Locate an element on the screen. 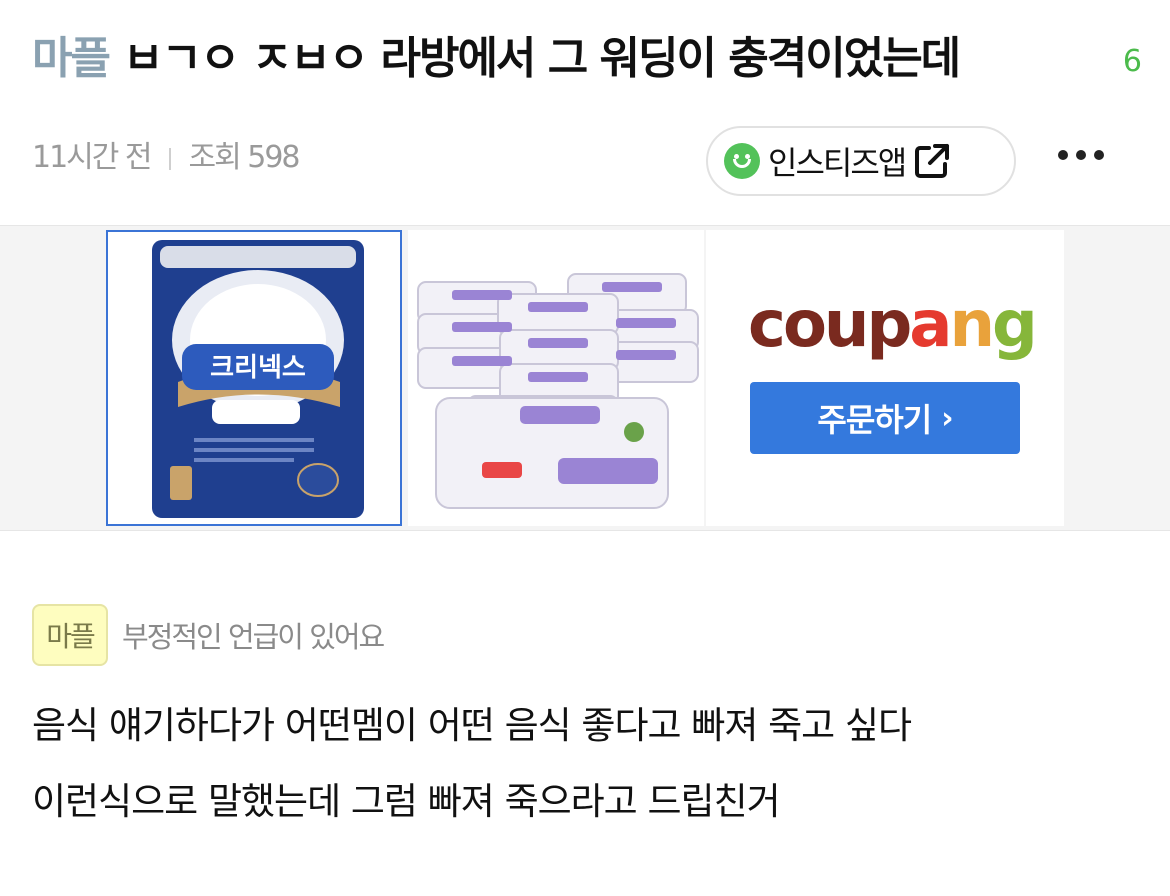 This screenshot has height=896, width=1170. negative-mention-notice: 마플 부정적인 언급이 있어요 is located at coordinates (208, 635).